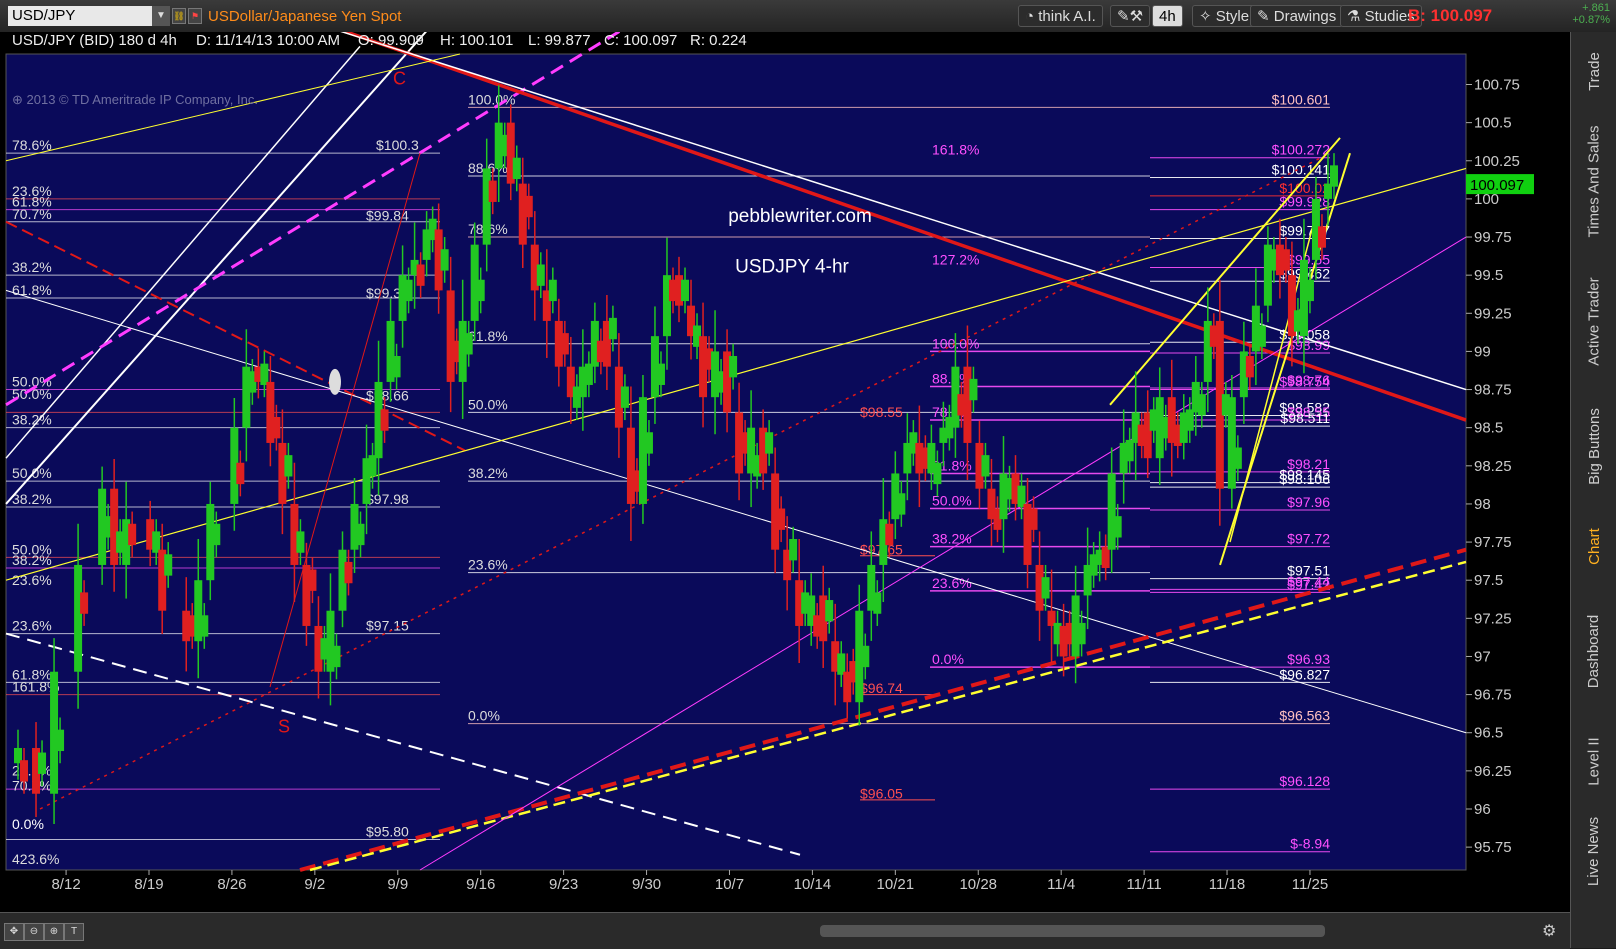 Image resolution: width=1616 pixels, height=949 pixels. I want to click on zoom-out-icon: ⊖, so click(34, 932).